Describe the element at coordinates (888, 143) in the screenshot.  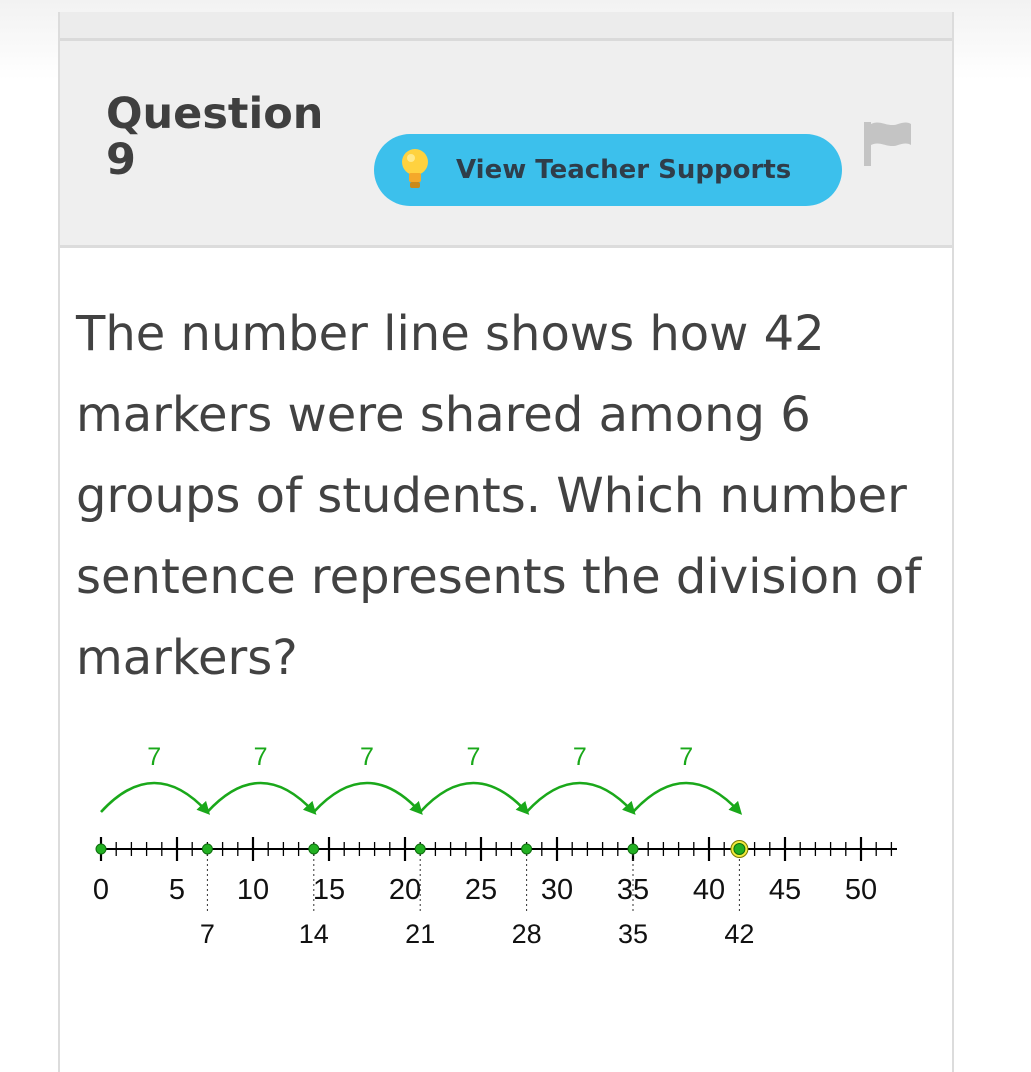
I see `flag-icon` at that location.